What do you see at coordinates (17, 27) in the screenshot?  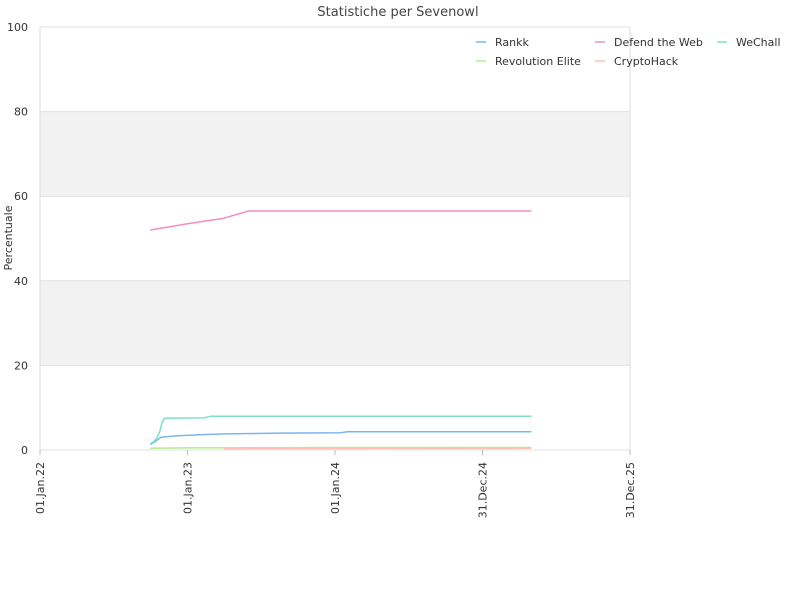 I see `y-tick-label: 100` at bounding box center [17, 27].